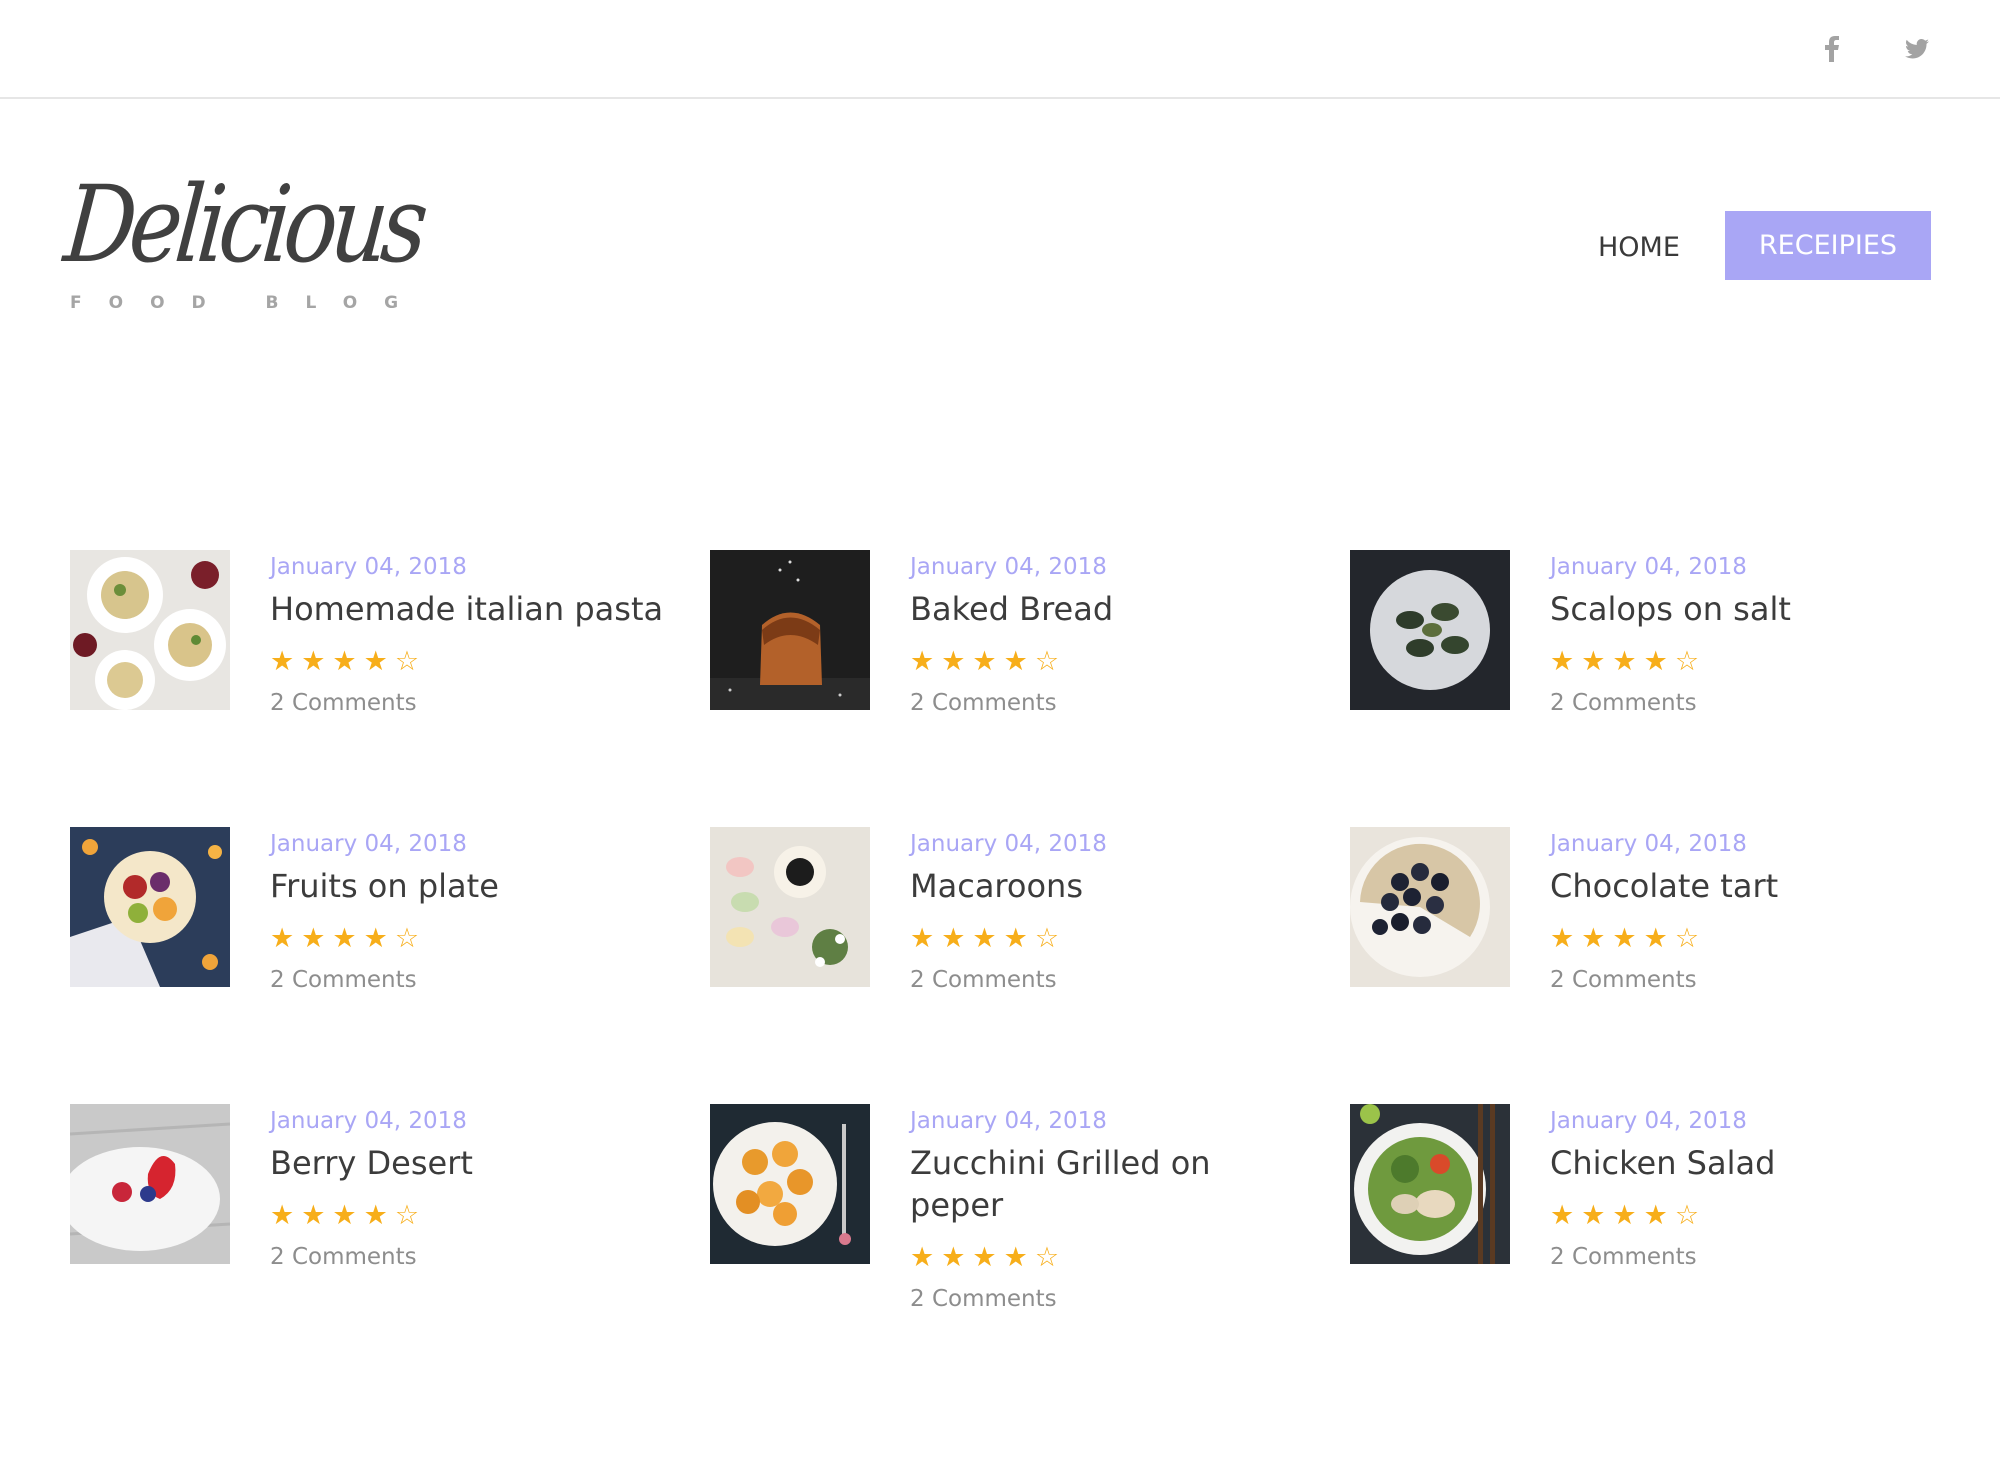  What do you see at coordinates (1110, 886) in the screenshot?
I see `post-title: Macaroons` at bounding box center [1110, 886].